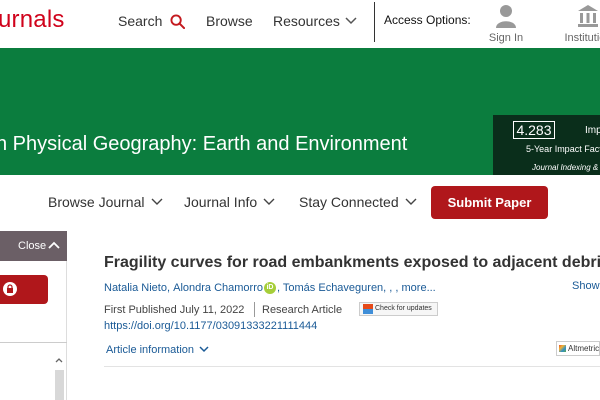 This screenshot has width=600, height=400. I want to click on show-details-link: Show, so click(586, 286).